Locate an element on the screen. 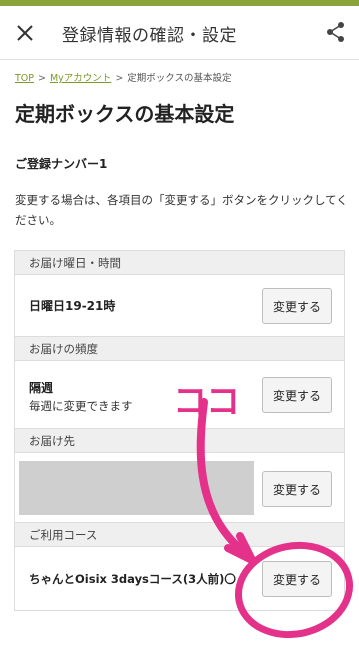  section-row-address: 変更する is located at coordinates (179, 488).